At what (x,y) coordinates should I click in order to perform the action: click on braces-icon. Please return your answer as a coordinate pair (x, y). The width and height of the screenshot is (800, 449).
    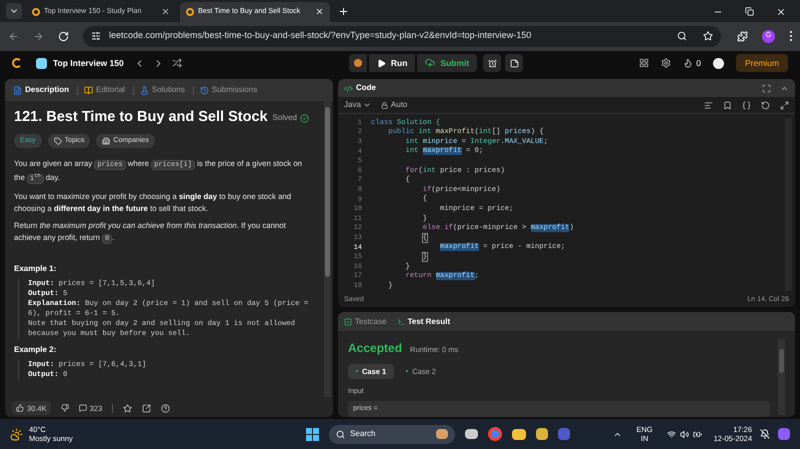
    Looking at the image, I should click on (746, 105).